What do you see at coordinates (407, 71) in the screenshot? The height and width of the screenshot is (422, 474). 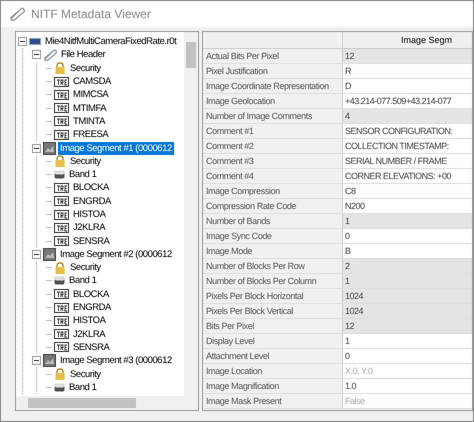 I see `property-value: R` at bounding box center [407, 71].